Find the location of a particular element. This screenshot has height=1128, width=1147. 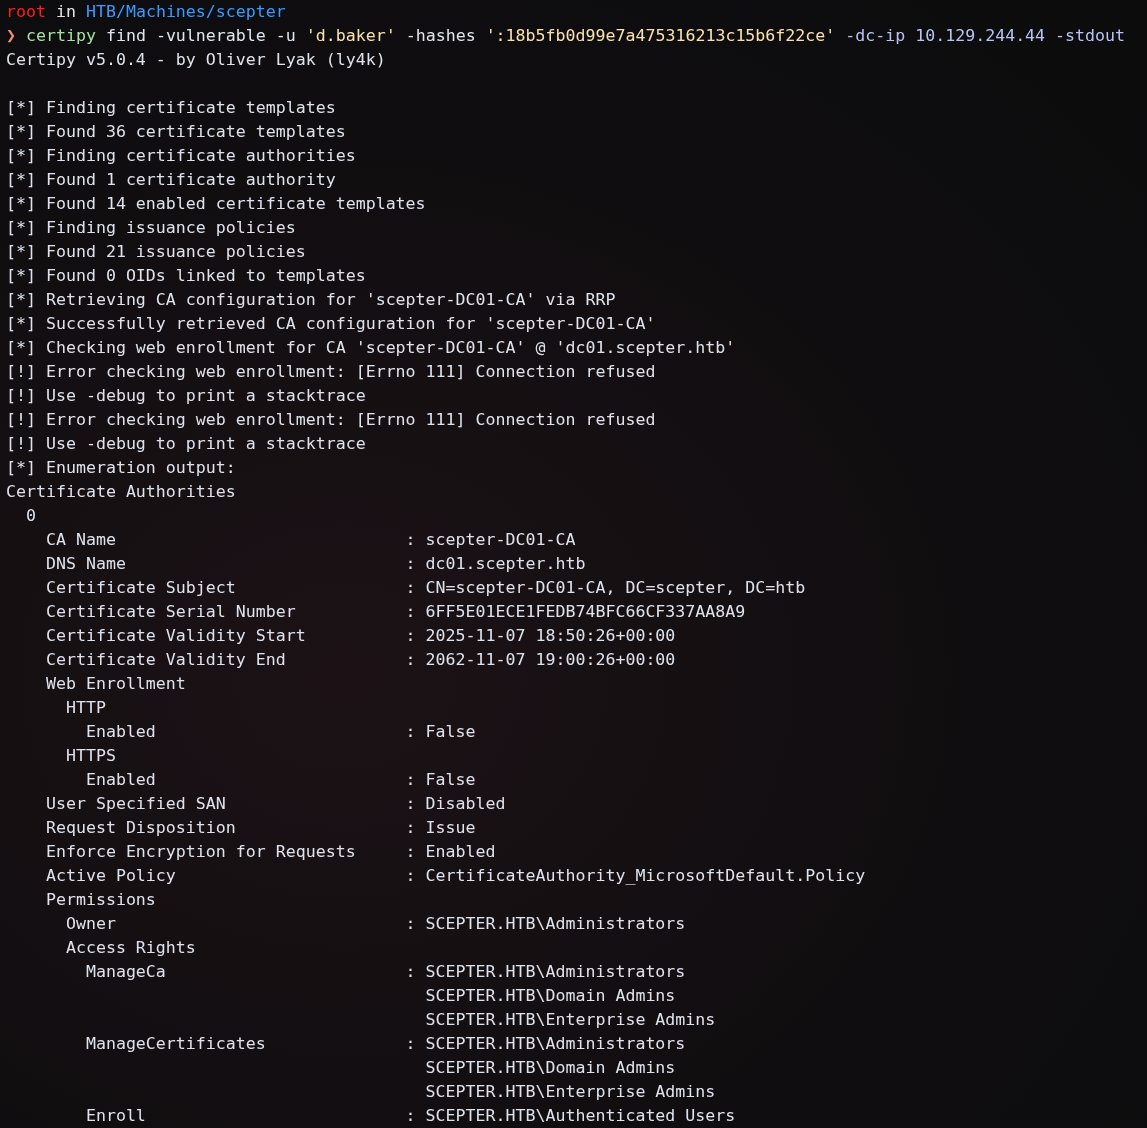

output-line: [*] Found 14 enabled certificate templates is located at coordinates (216, 203).